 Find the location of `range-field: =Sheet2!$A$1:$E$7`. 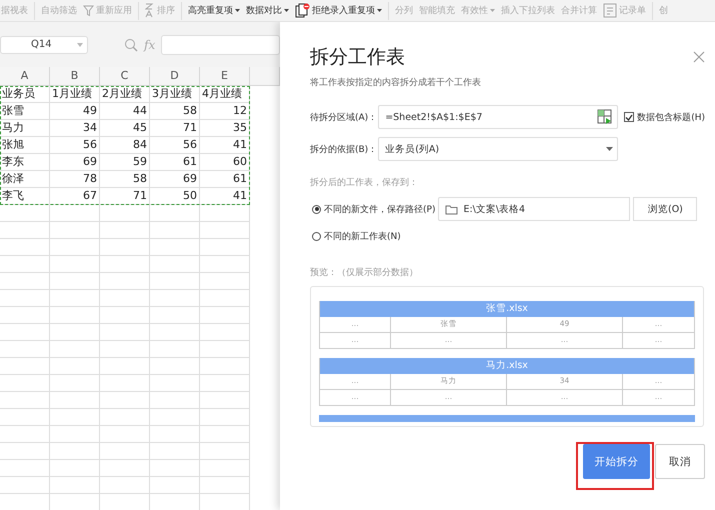

range-field: =Sheet2!$A$1:$E$7 is located at coordinates (498, 117).